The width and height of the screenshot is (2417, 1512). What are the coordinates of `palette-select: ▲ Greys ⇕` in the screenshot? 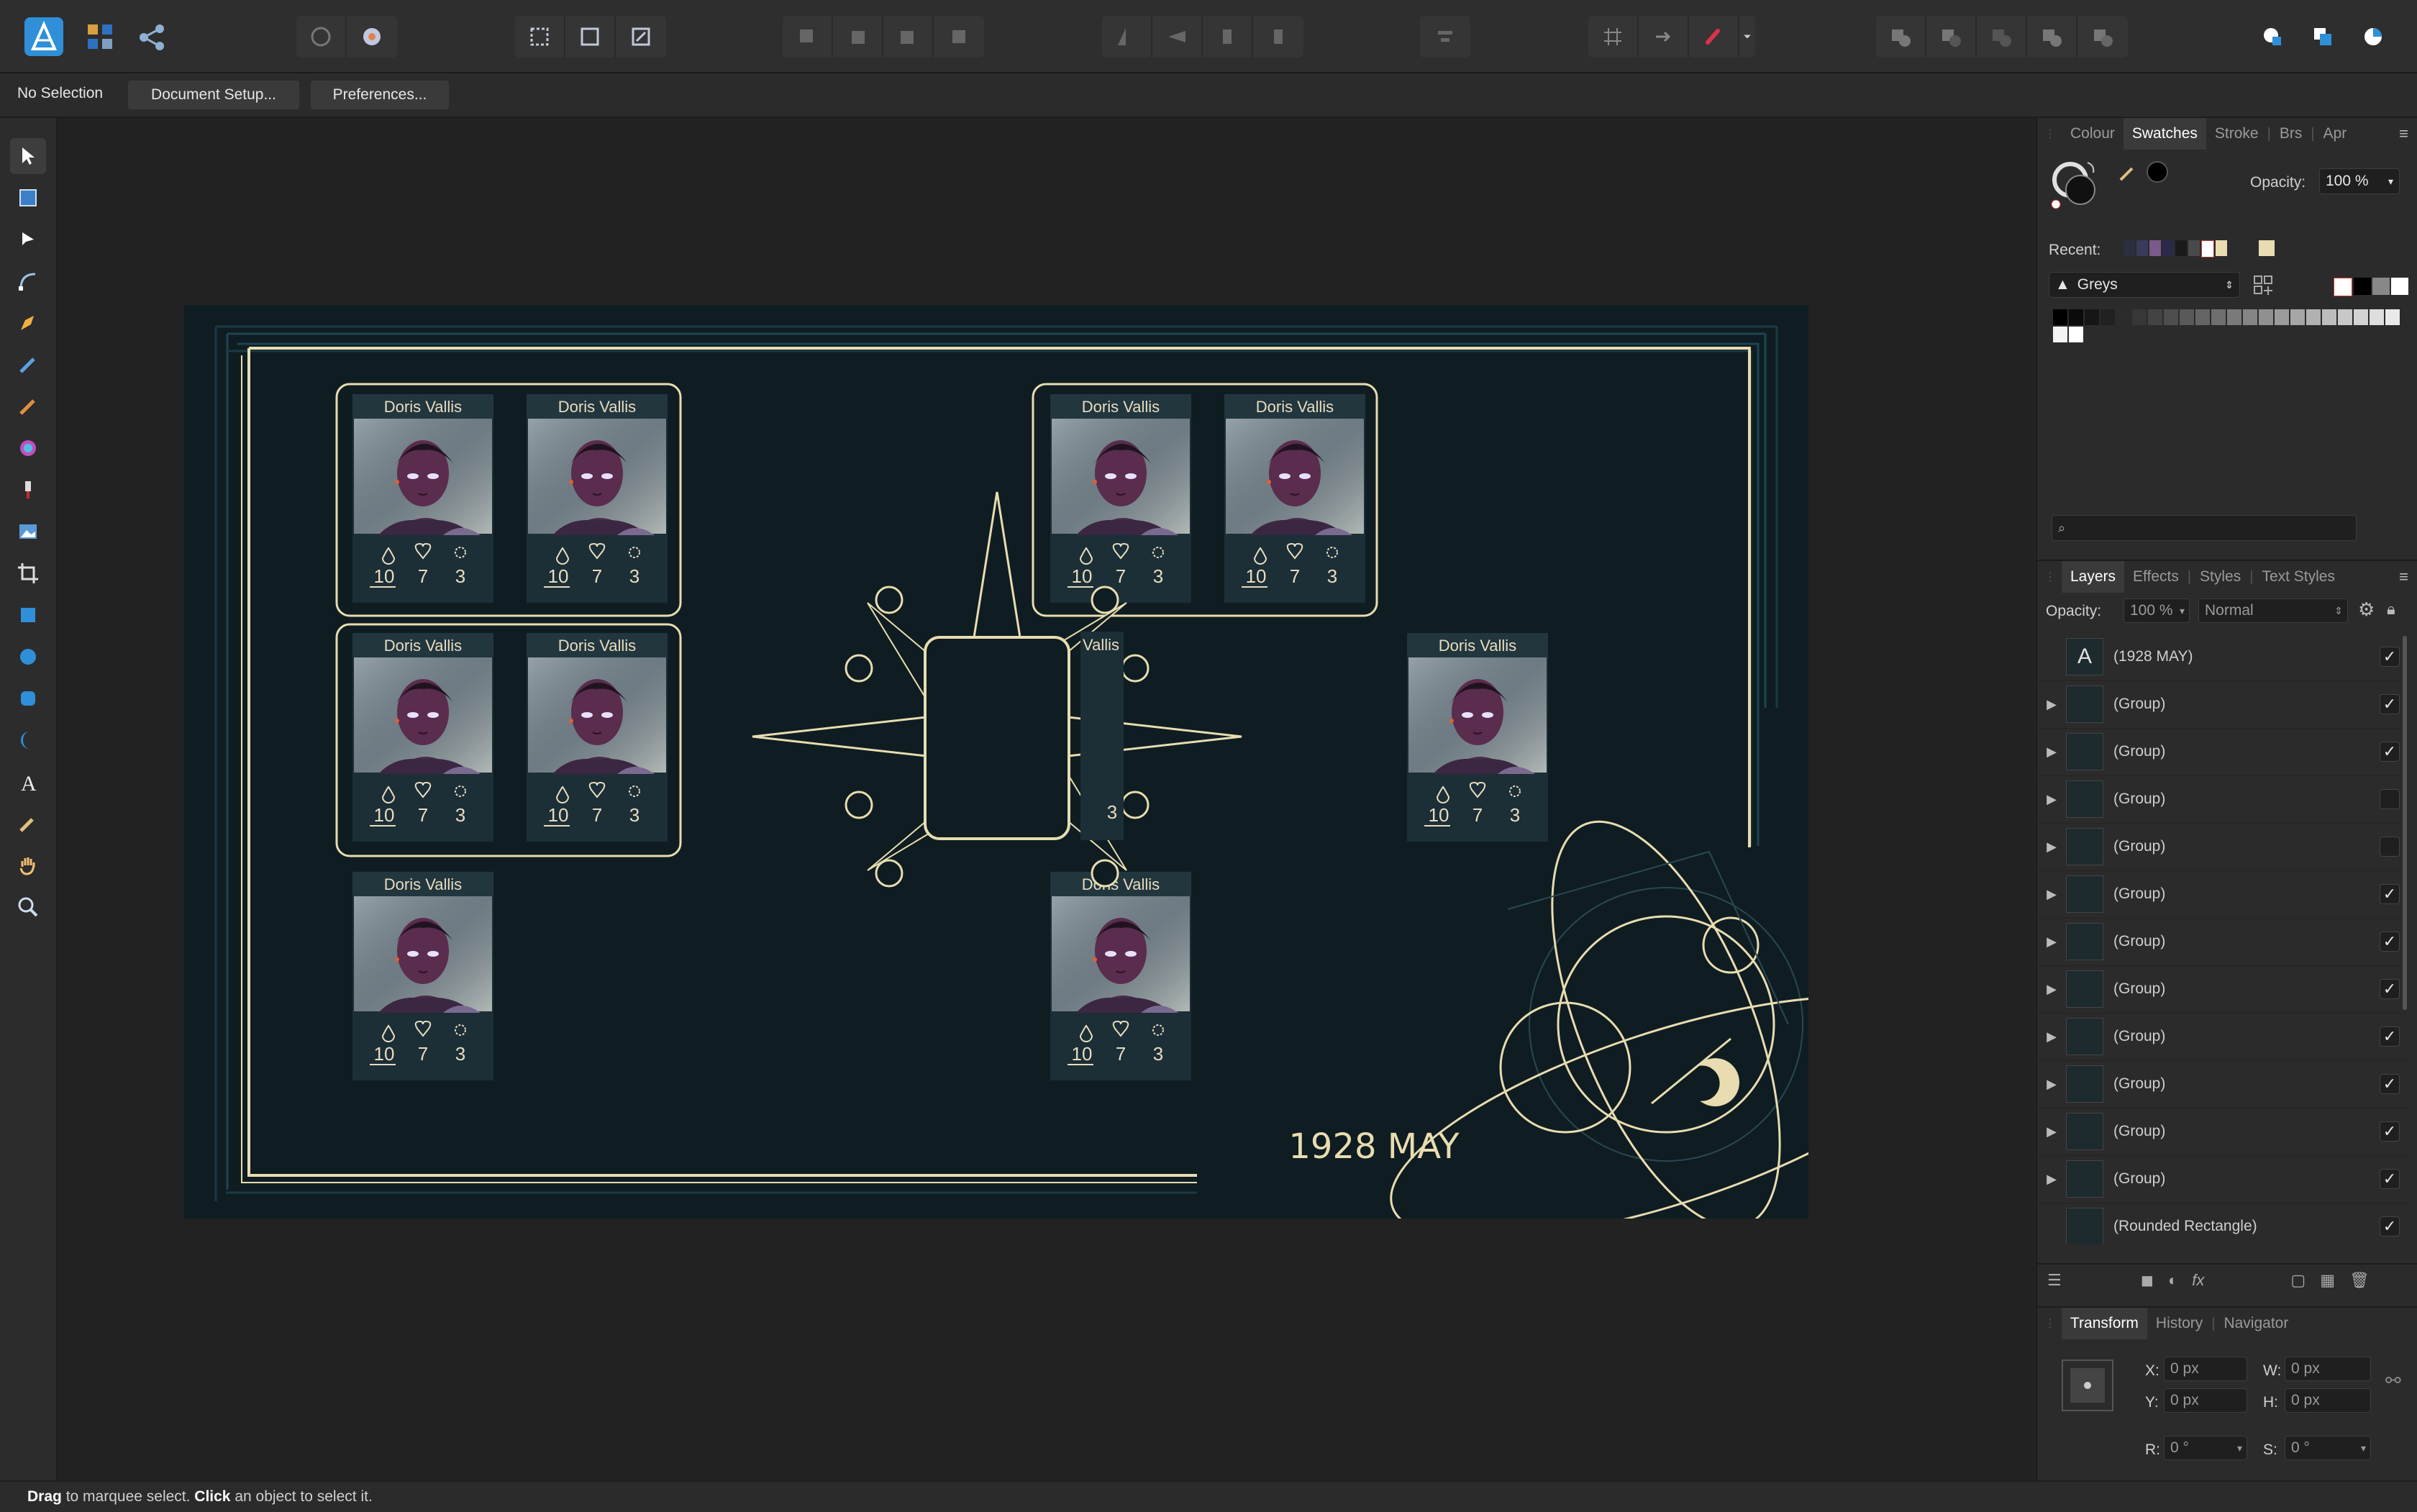 It's located at (2145, 285).